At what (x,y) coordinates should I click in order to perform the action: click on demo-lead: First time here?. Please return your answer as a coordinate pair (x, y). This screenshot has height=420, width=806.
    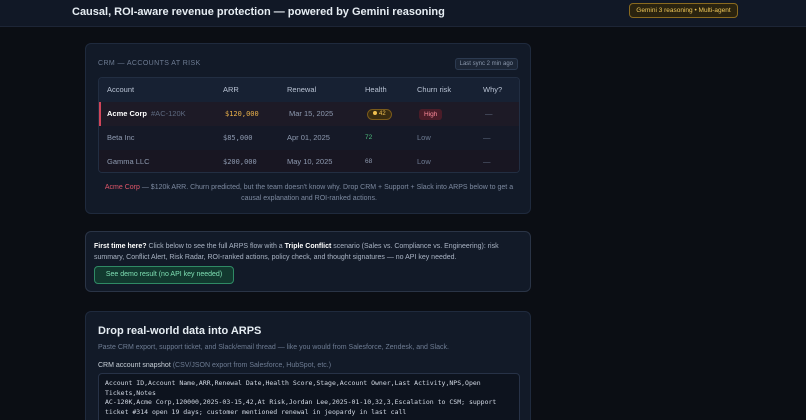
    Looking at the image, I should click on (120, 246).